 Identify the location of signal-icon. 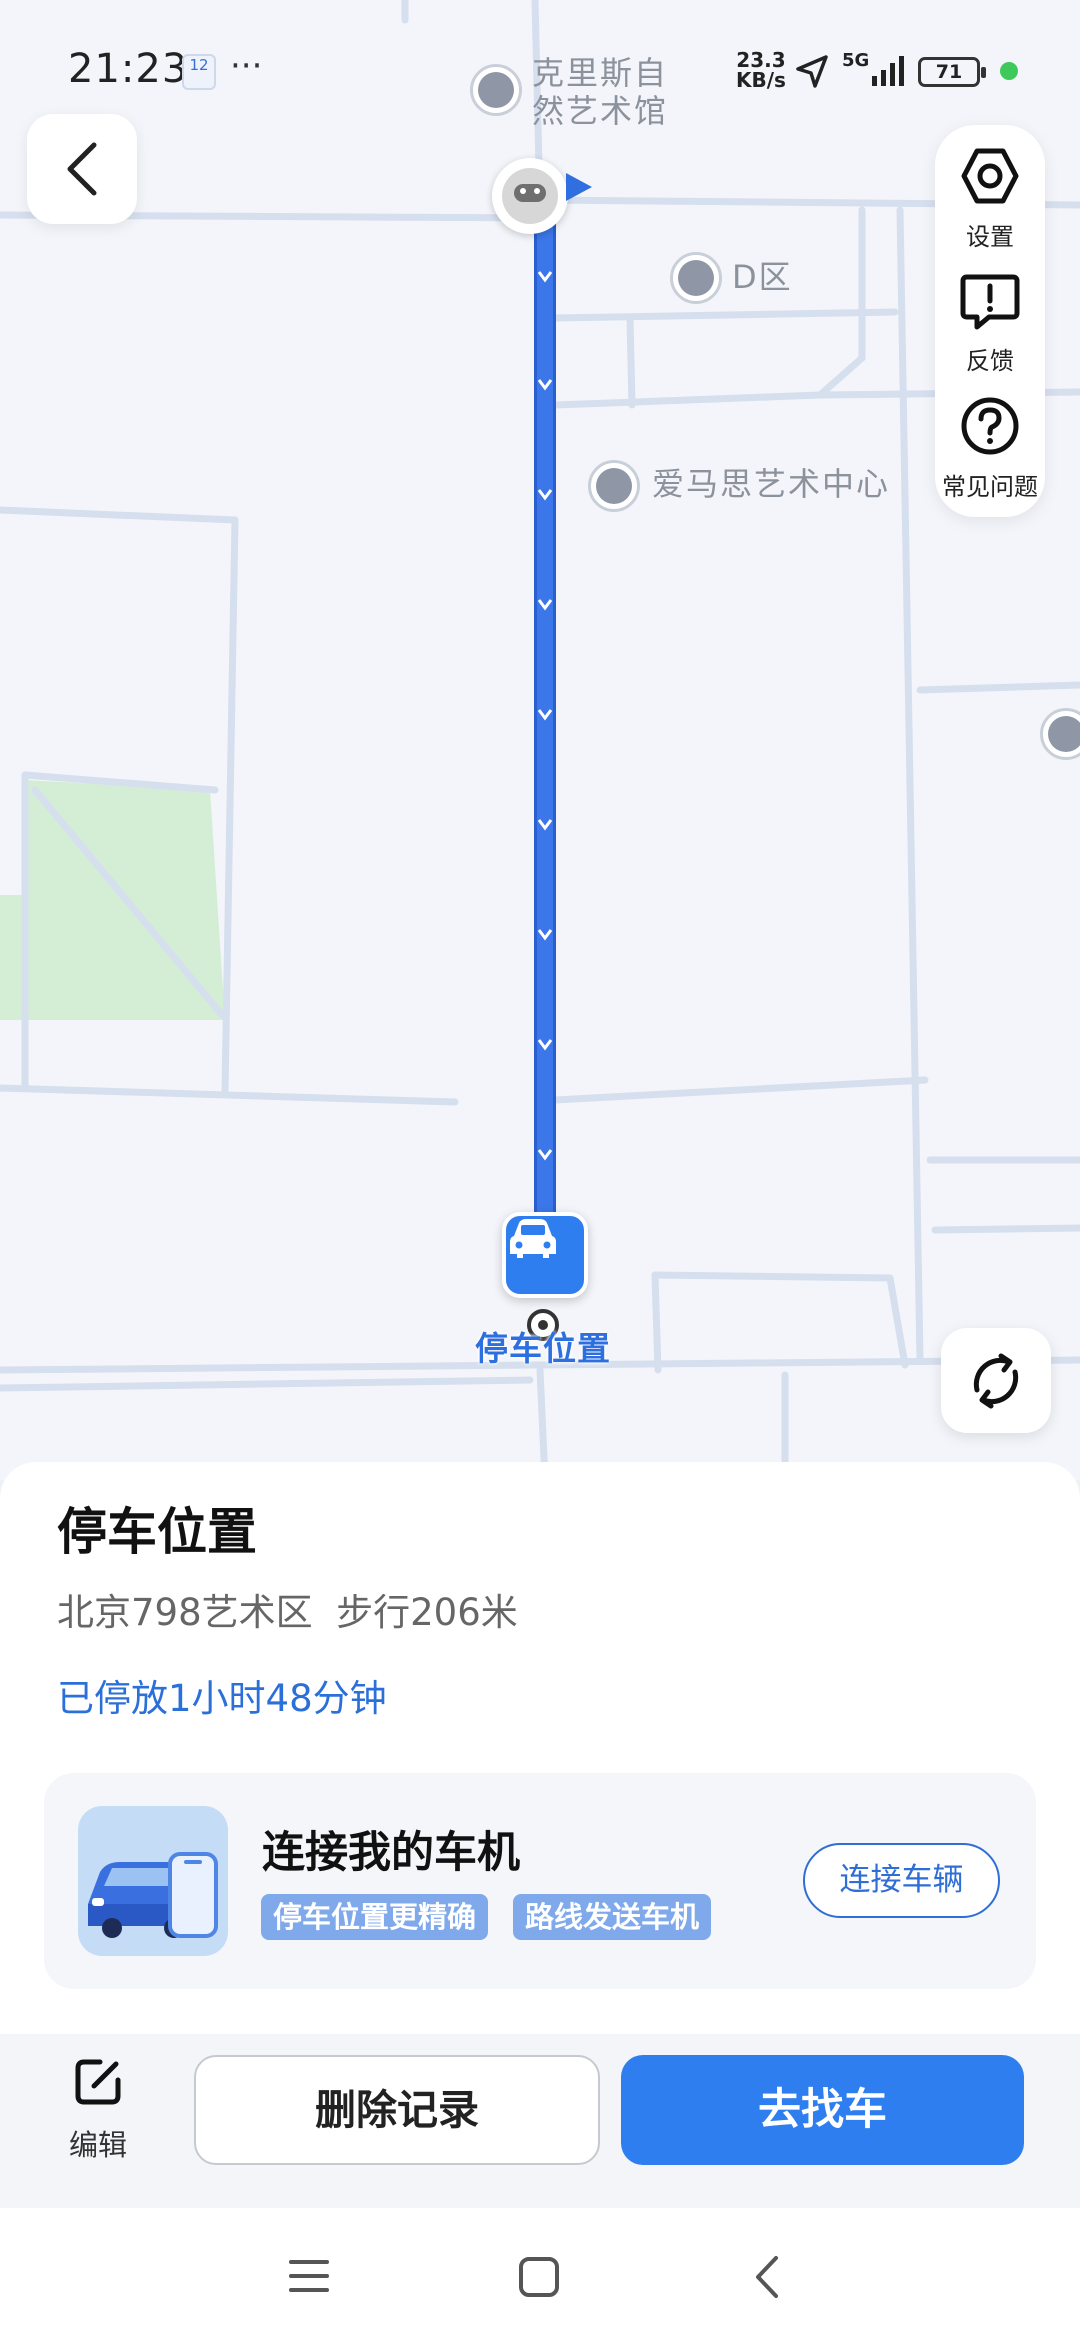
(888, 71).